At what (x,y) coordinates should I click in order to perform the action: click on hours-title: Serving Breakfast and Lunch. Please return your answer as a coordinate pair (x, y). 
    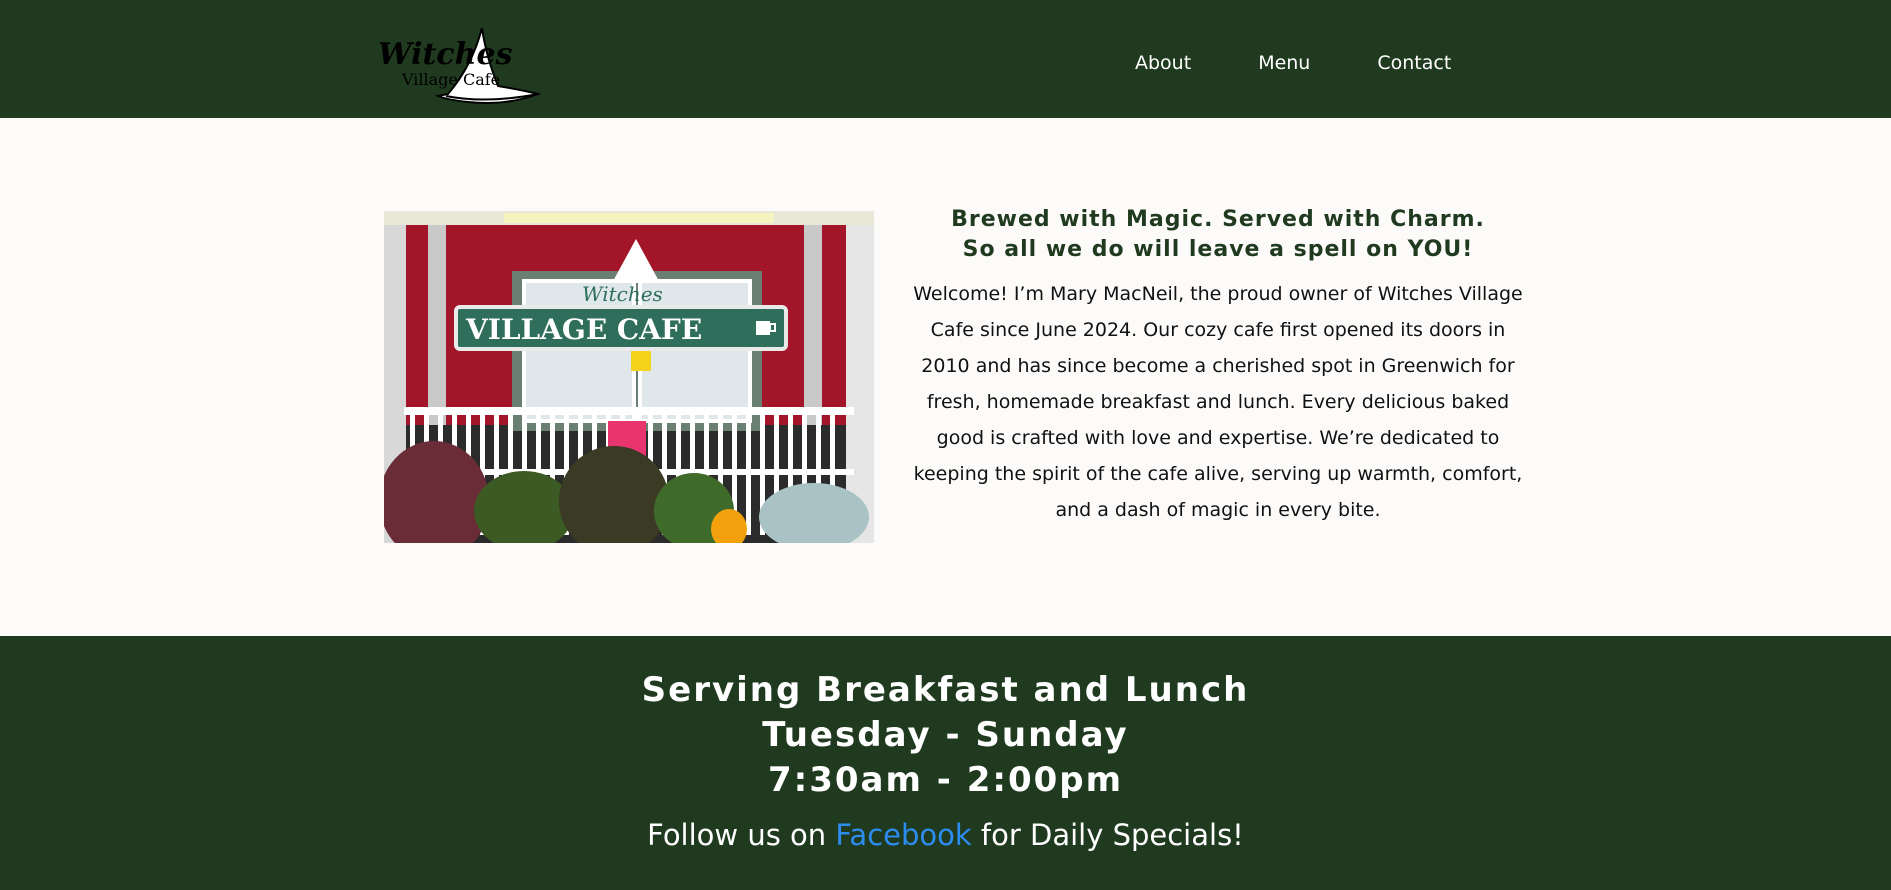
    Looking at the image, I should click on (945, 690).